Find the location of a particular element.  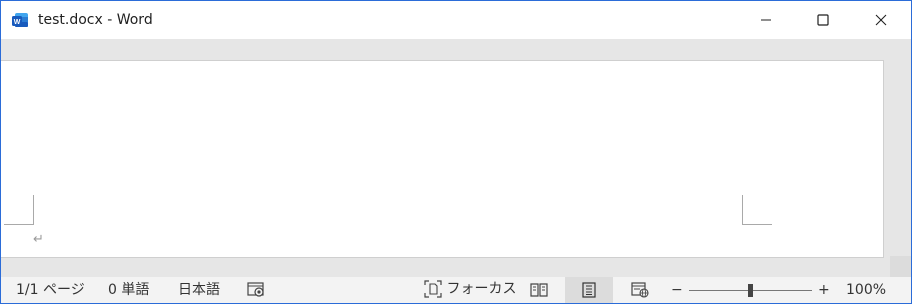

minimize-icon is located at coordinates (766, 20).